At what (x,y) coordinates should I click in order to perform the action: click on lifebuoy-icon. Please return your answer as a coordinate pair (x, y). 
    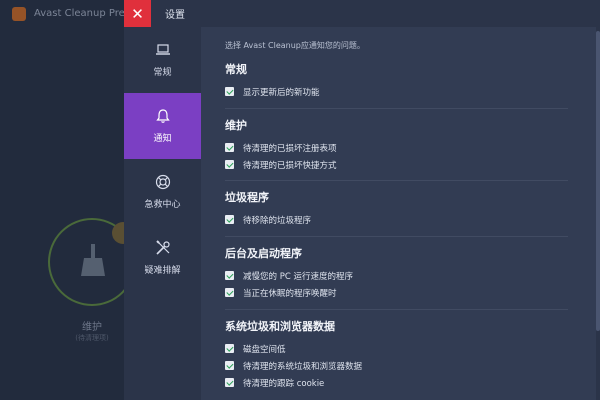
    Looking at the image, I should click on (162, 182).